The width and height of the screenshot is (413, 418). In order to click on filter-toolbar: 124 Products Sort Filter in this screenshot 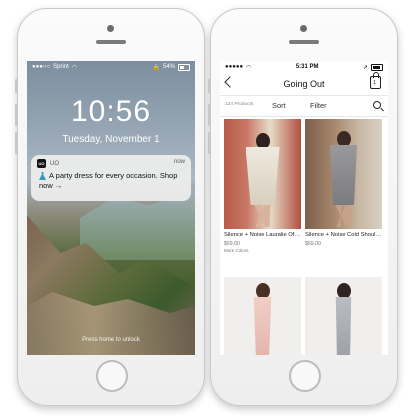, I will do `click(304, 106)`.